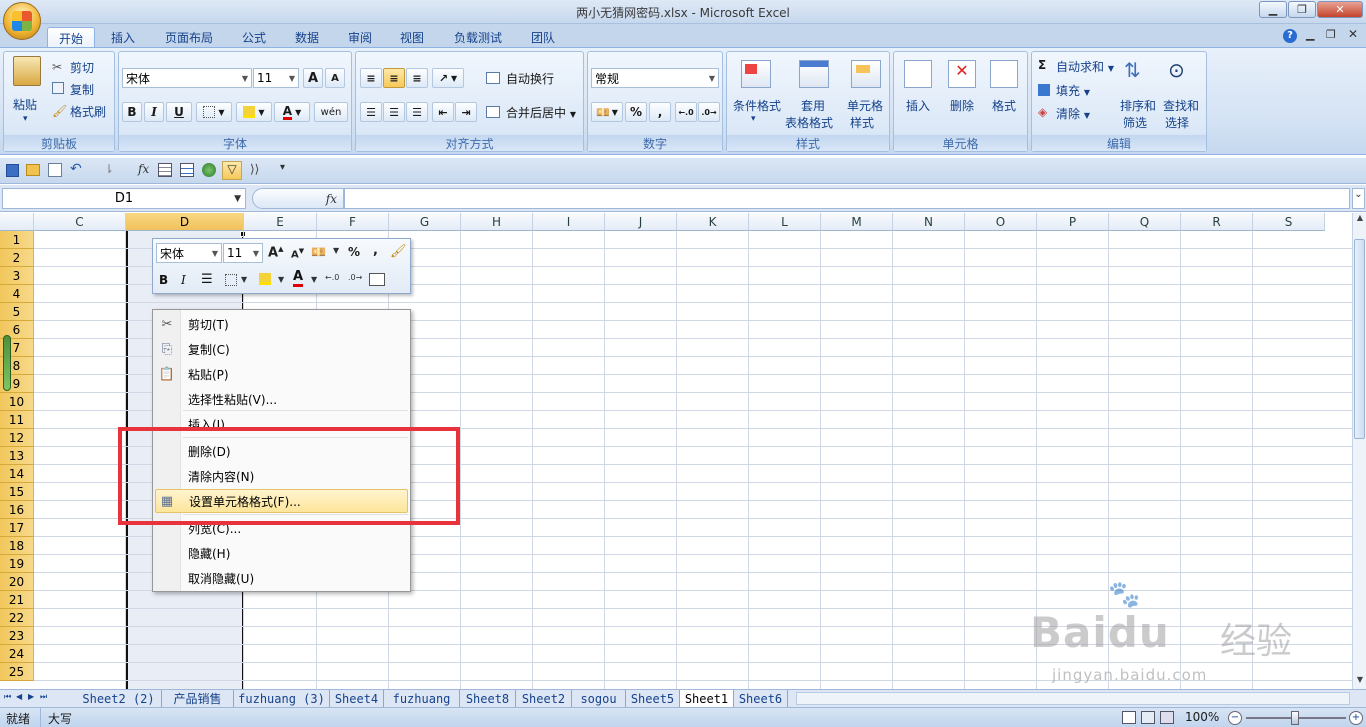  I want to click on clear-button: 清除 ▼, so click(1073, 113).